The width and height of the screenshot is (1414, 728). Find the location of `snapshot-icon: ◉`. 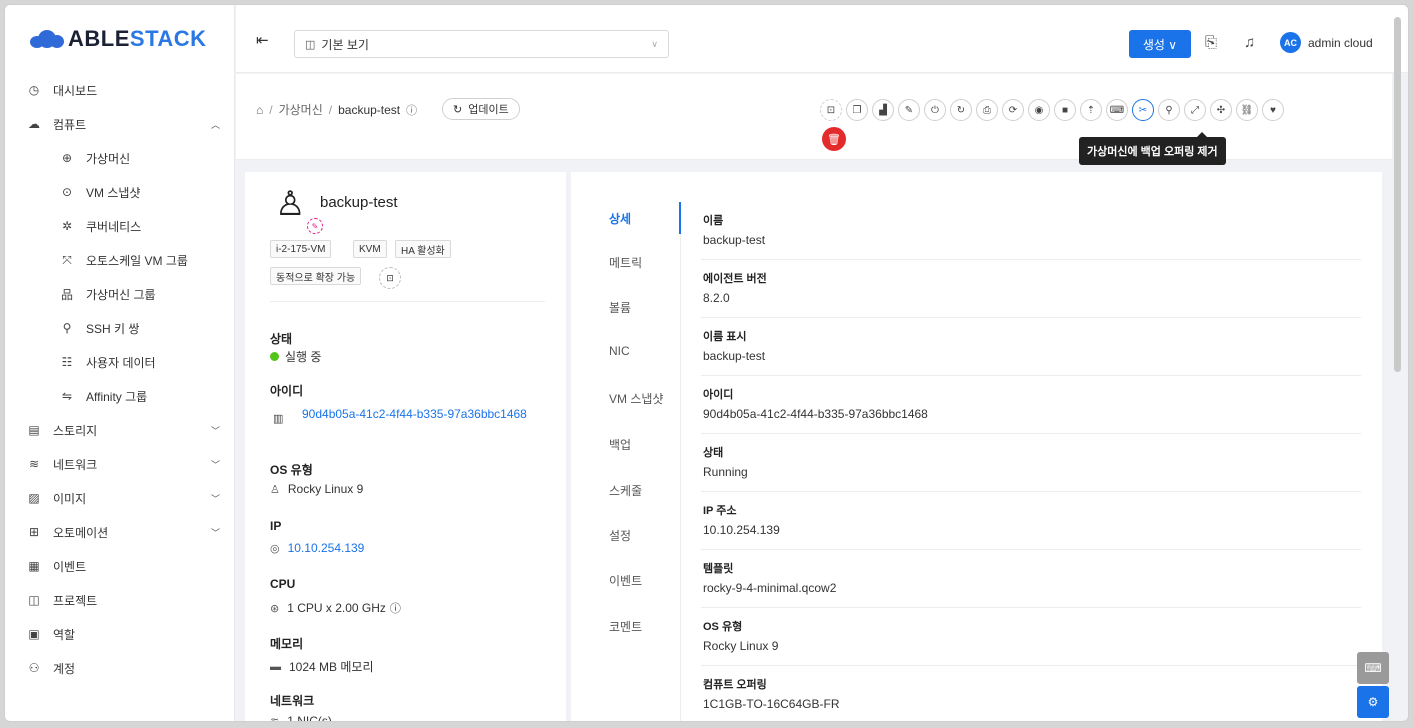

snapshot-icon: ◉ is located at coordinates (1039, 110).